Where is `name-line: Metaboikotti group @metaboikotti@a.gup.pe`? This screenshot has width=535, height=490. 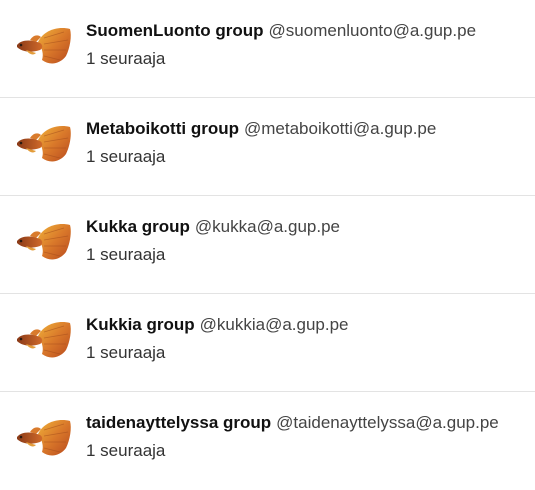
name-line: Metaboikotti group @metaboikotti@a.gup.pe is located at coordinates (261, 129).